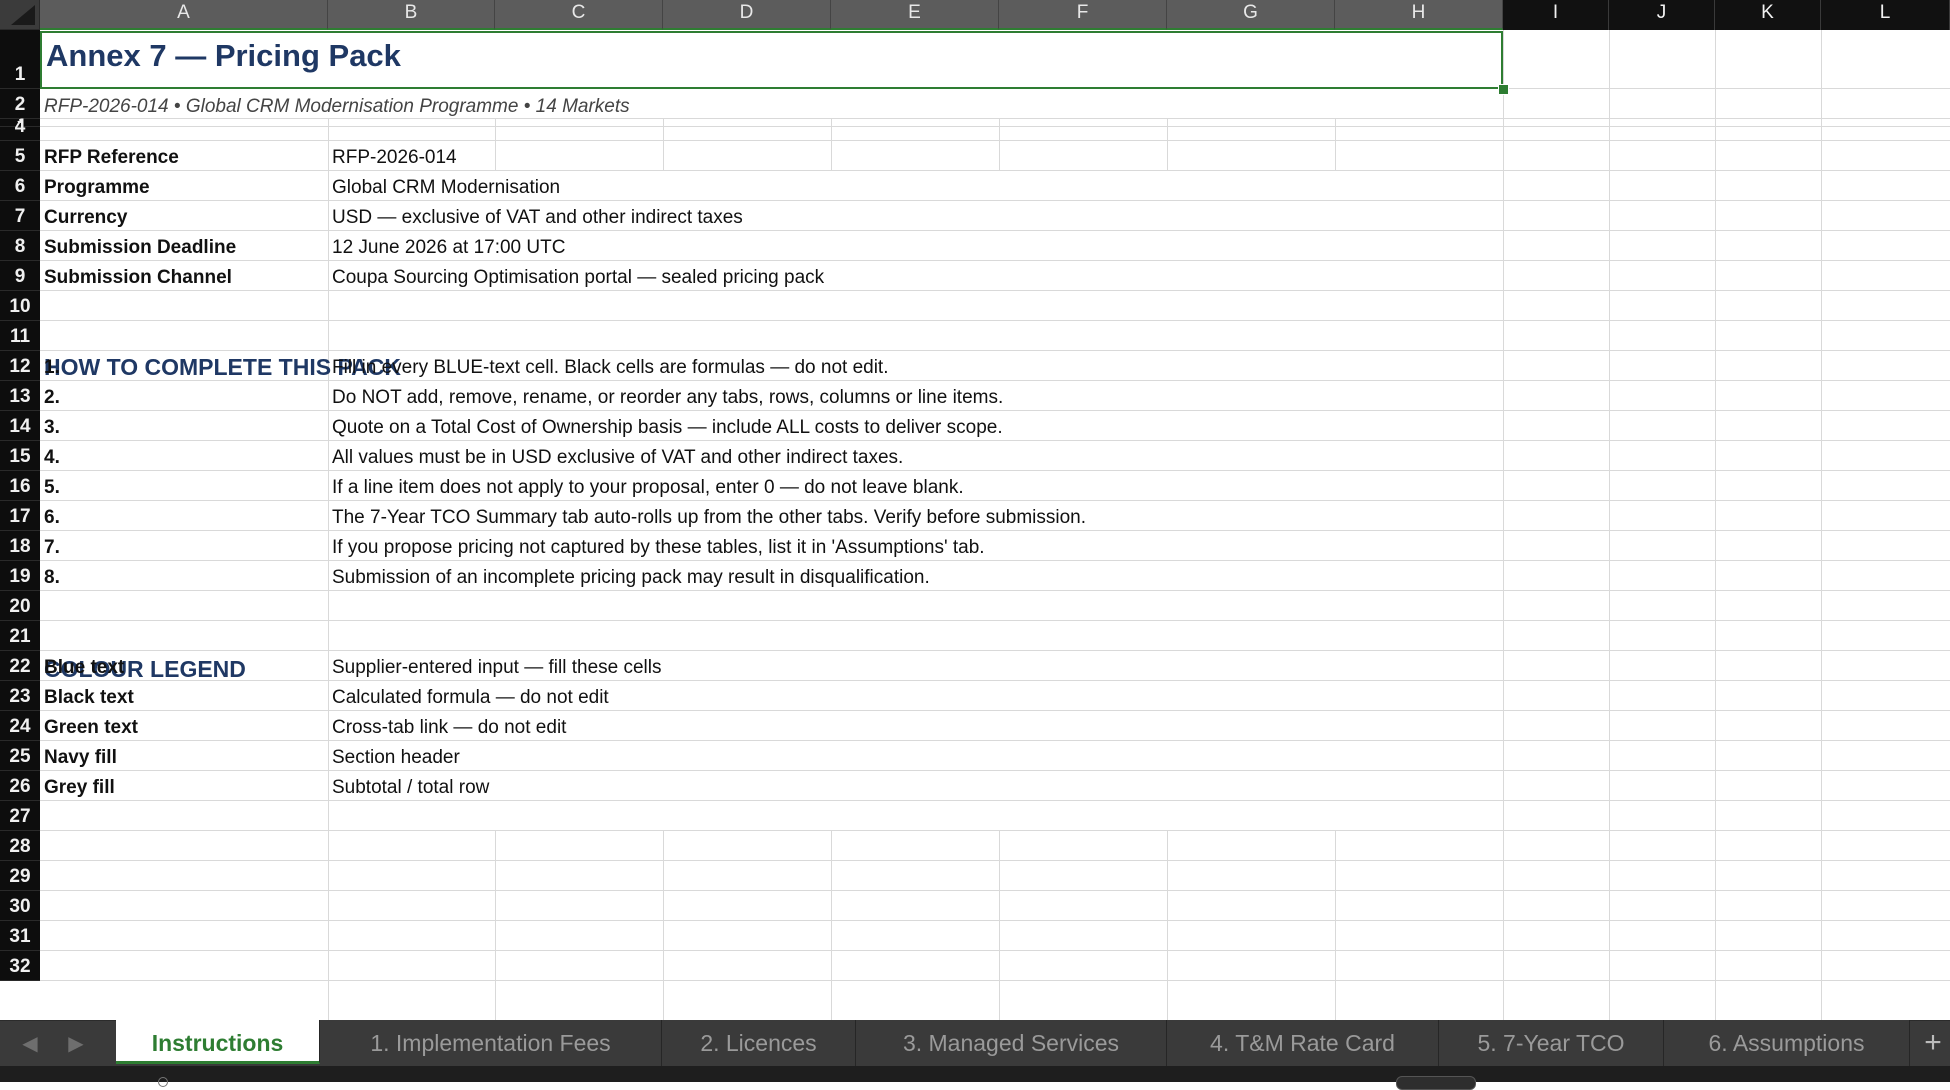  Describe the element at coordinates (76, 1043) in the screenshot. I see `tab-scroll-next: ▶` at that location.